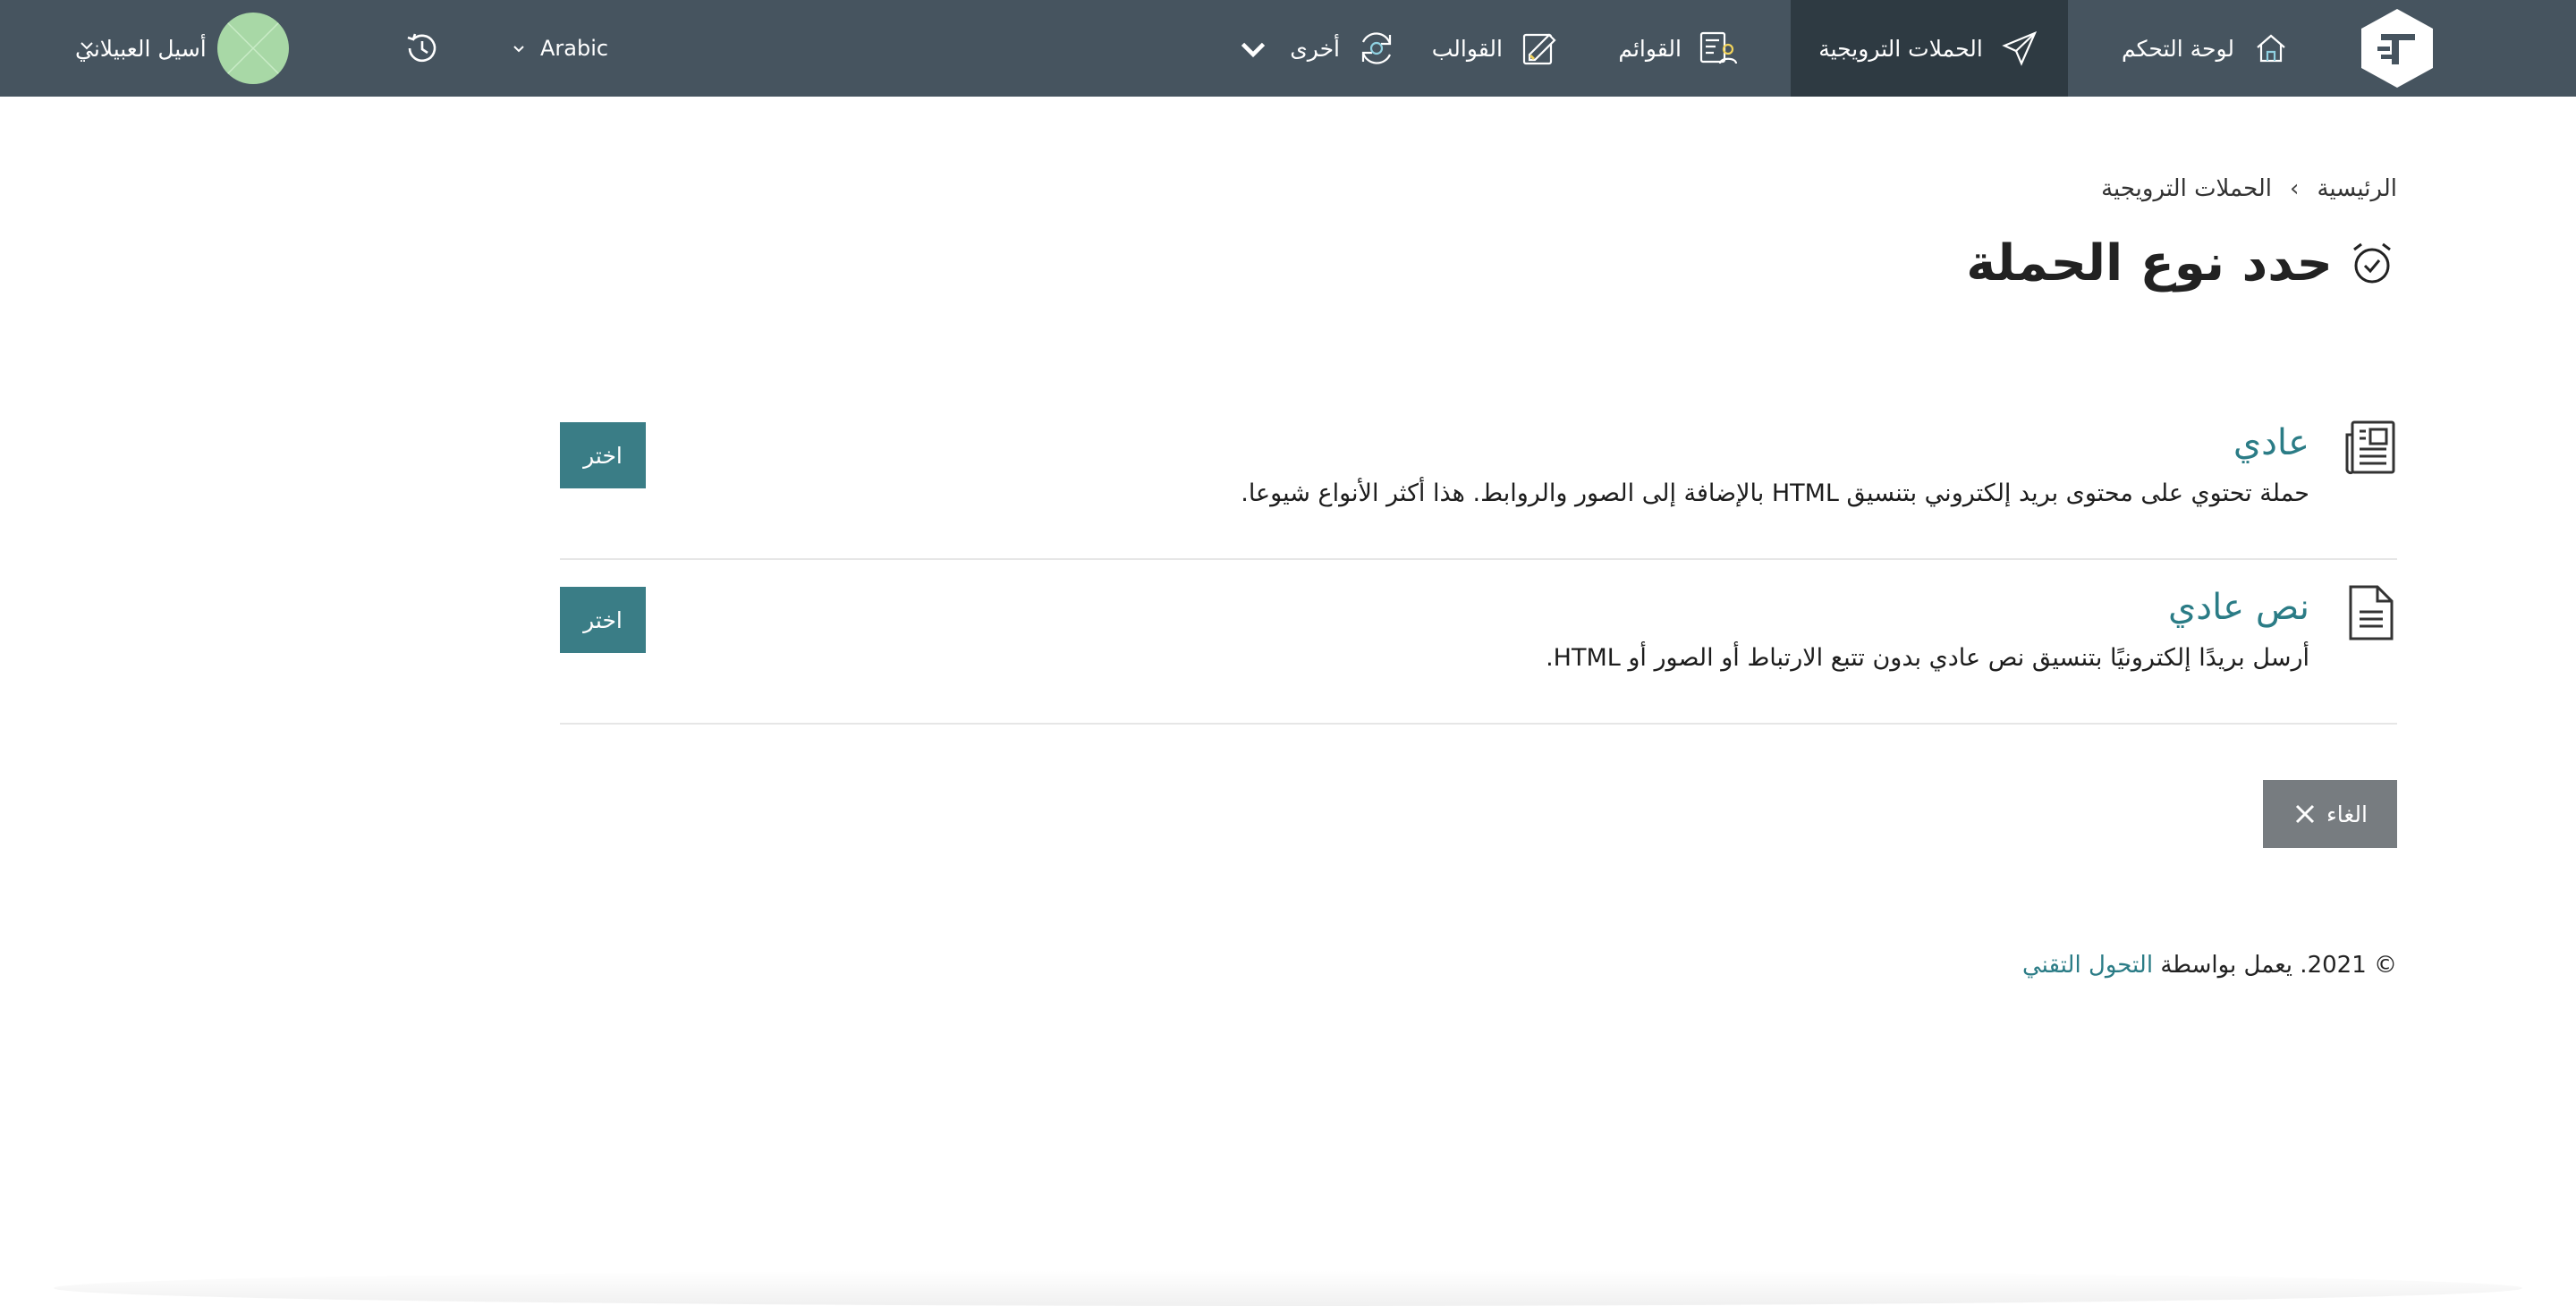 Image resolution: width=2576 pixels, height=1306 pixels. I want to click on campaign-type-title: نص عادي, so click(2238, 607).